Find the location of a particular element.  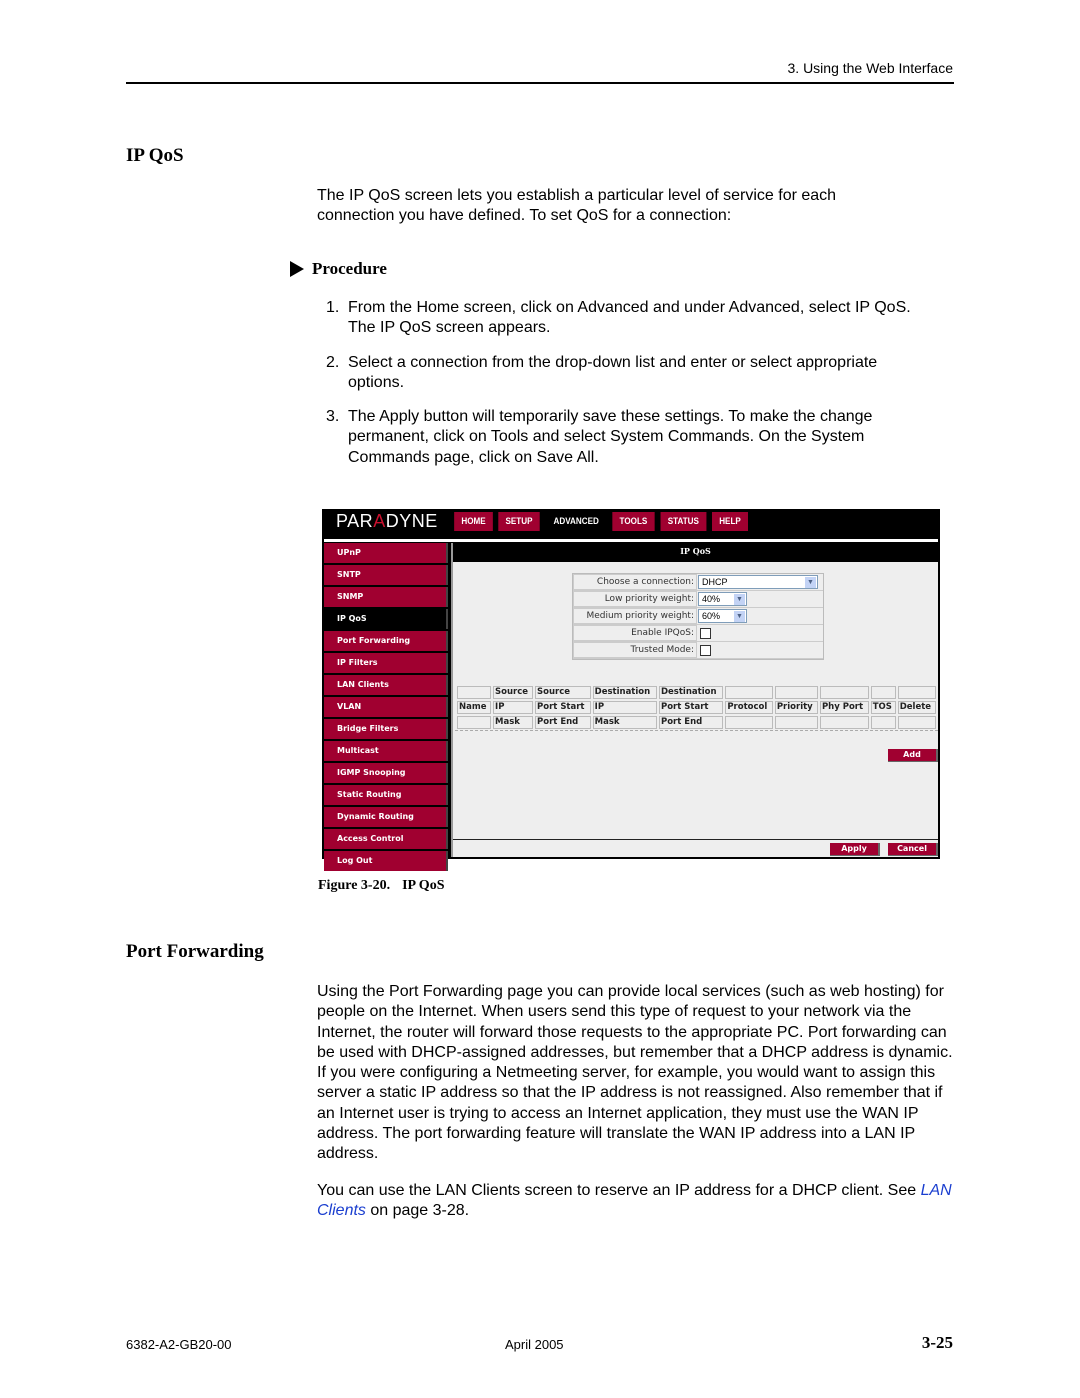

medium-priority-select: 60% ▼ is located at coordinates (722, 616).